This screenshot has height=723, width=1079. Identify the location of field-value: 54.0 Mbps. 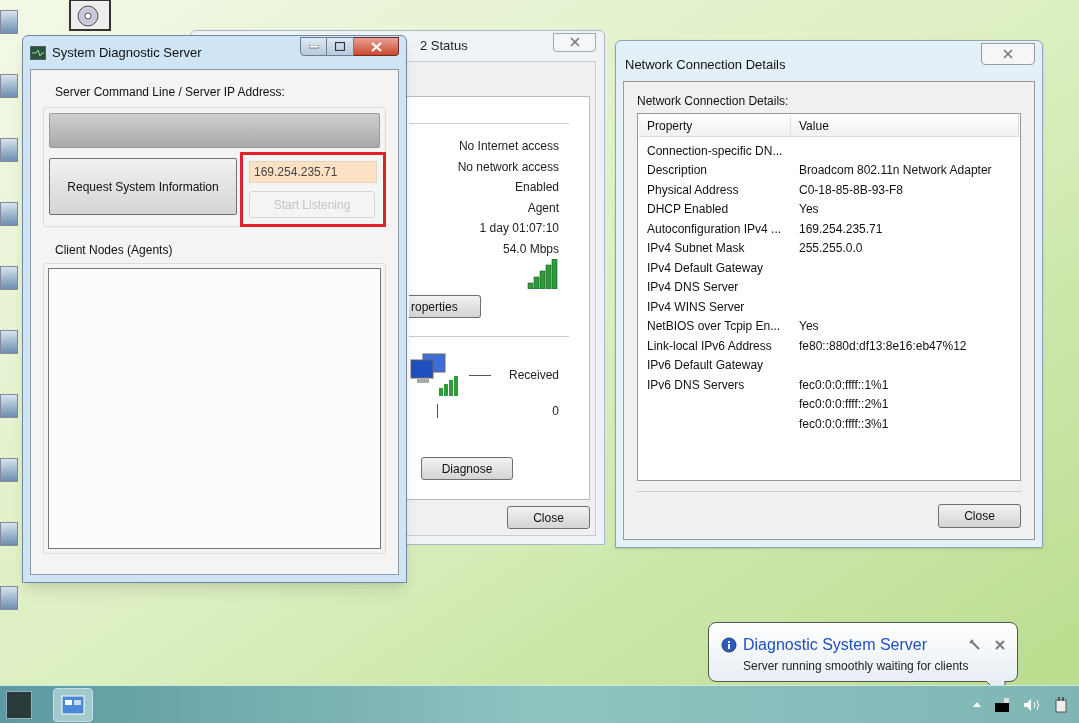
(530, 249).